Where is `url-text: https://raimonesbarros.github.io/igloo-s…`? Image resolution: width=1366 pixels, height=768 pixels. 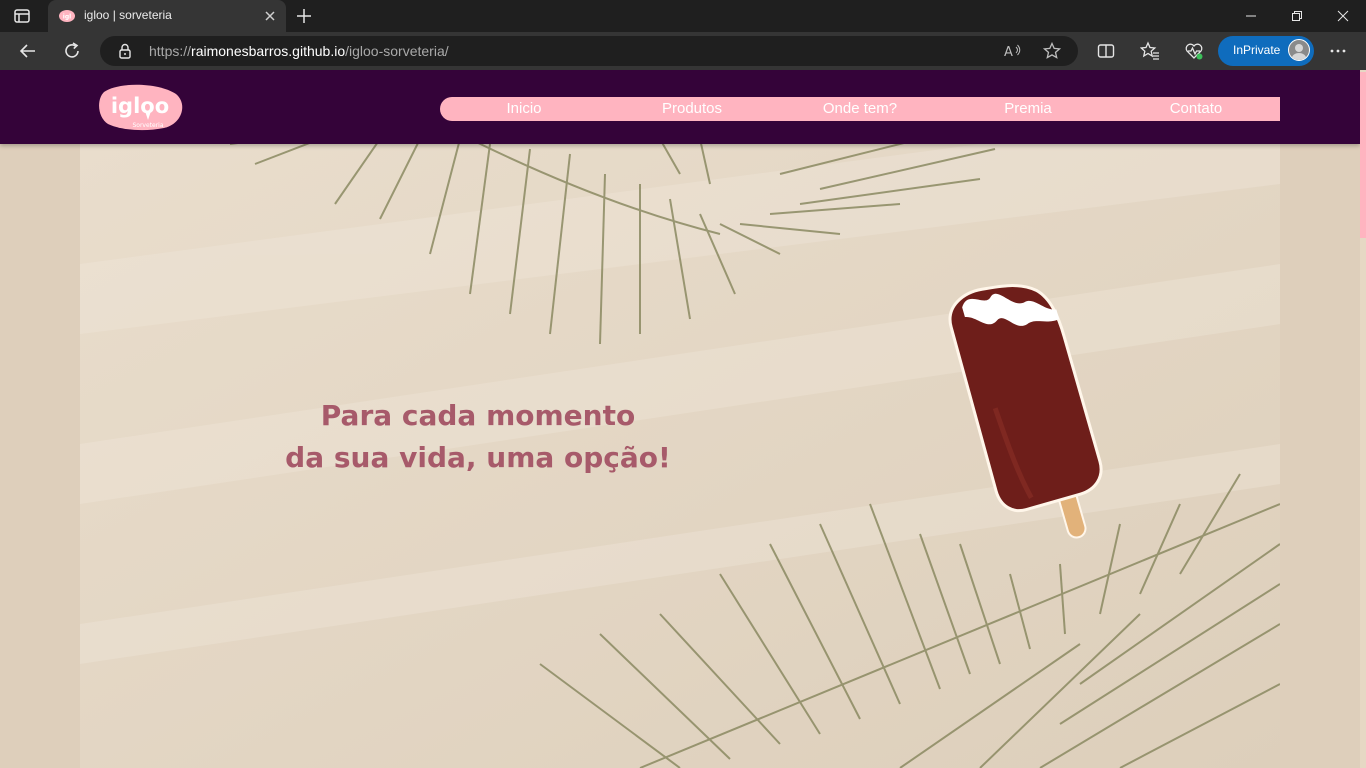 url-text: https://raimonesbarros.github.io/igloo-s… is located at coordinates (299, 51).